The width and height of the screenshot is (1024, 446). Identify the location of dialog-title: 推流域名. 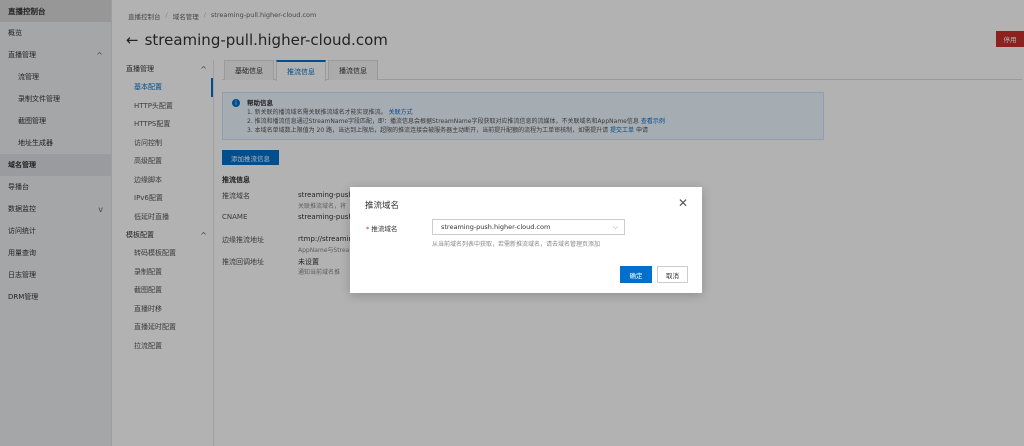
(382, 206).